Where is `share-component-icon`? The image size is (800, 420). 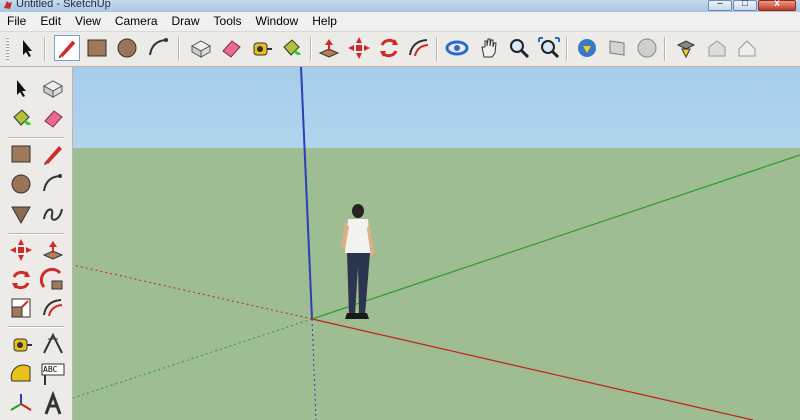 share-component-icon is located at coordinates (647, 48).